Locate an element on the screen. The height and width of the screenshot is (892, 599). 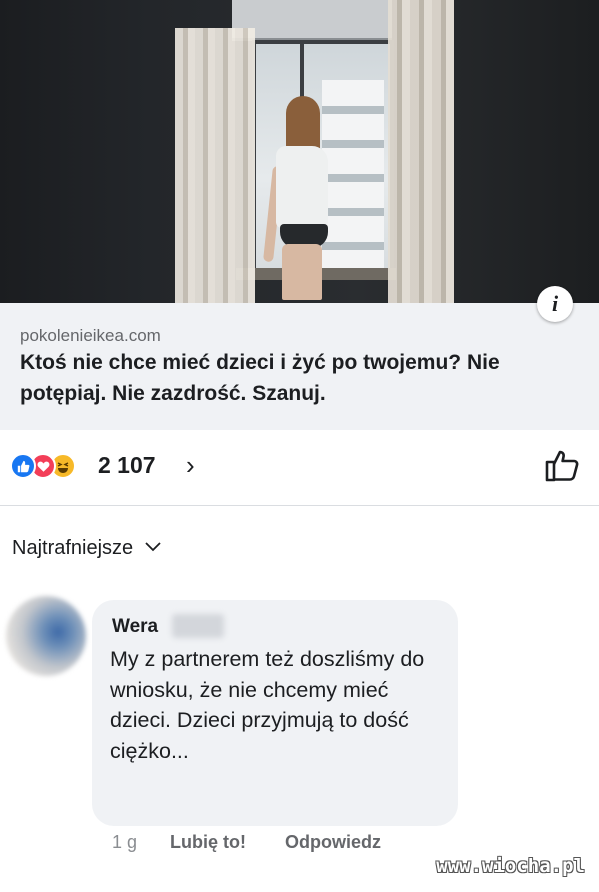
thumbs-up-icon is located at coordinates (562, 465).